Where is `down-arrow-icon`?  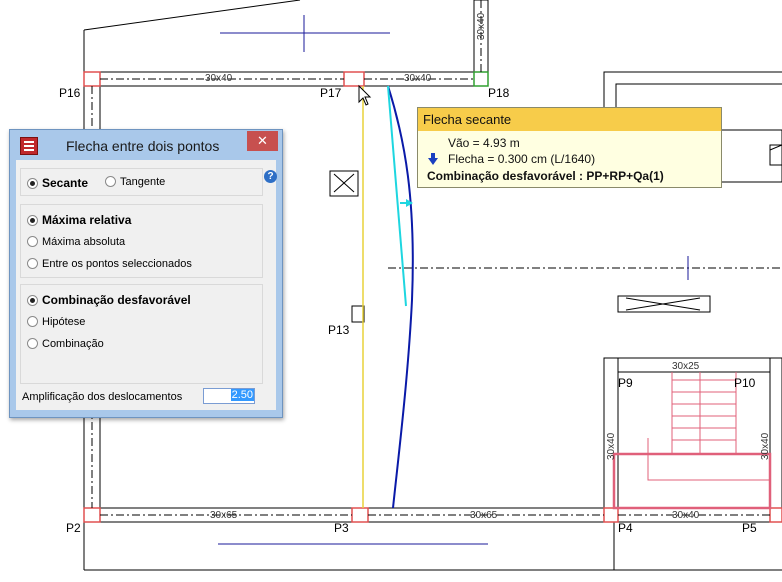
down-arrow-icon is located at coordinates (433, 159).